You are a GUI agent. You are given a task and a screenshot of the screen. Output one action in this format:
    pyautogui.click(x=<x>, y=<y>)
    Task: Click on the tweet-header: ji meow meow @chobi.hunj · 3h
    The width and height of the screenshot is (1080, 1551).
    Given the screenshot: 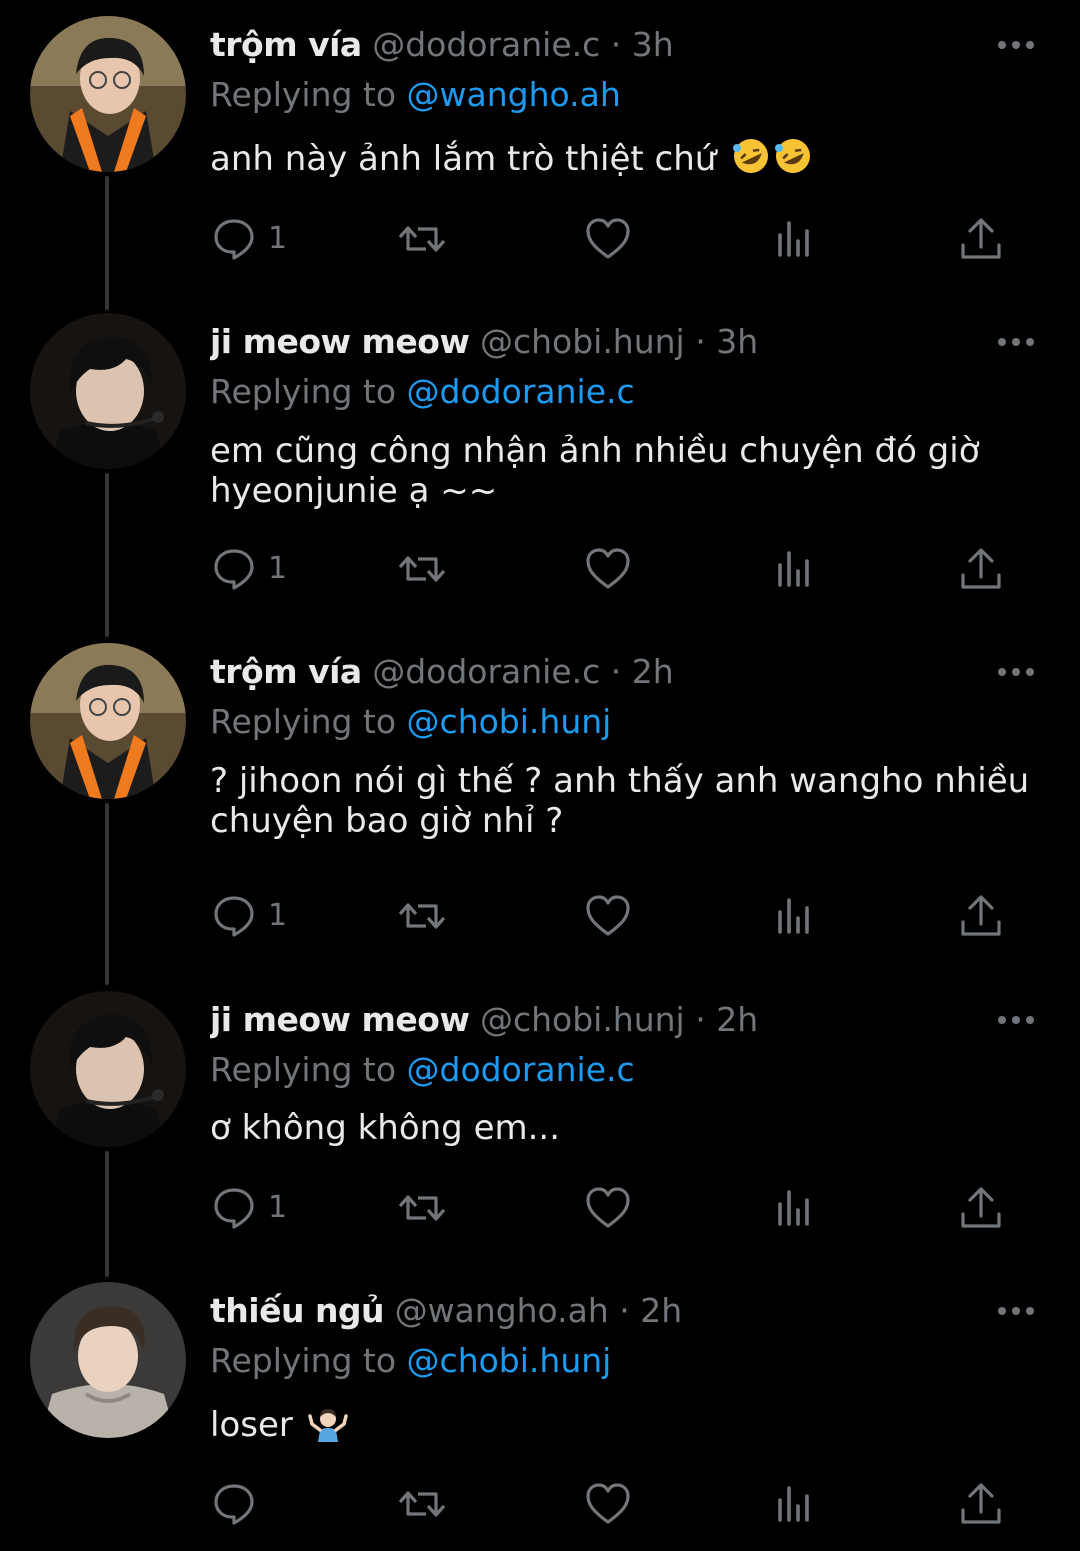 What is the action you would take?
    pyautogui.click(x=595, y=342)
    